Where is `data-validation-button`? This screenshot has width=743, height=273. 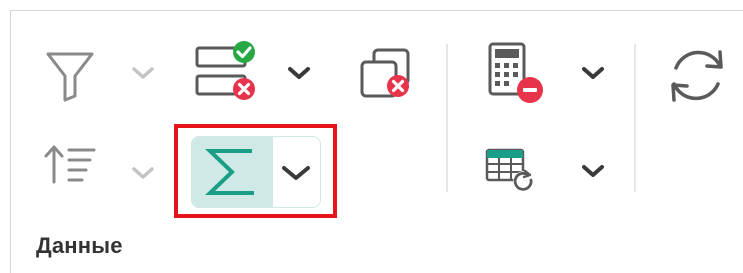 data-validation-button is located at coordinates (230, 75).